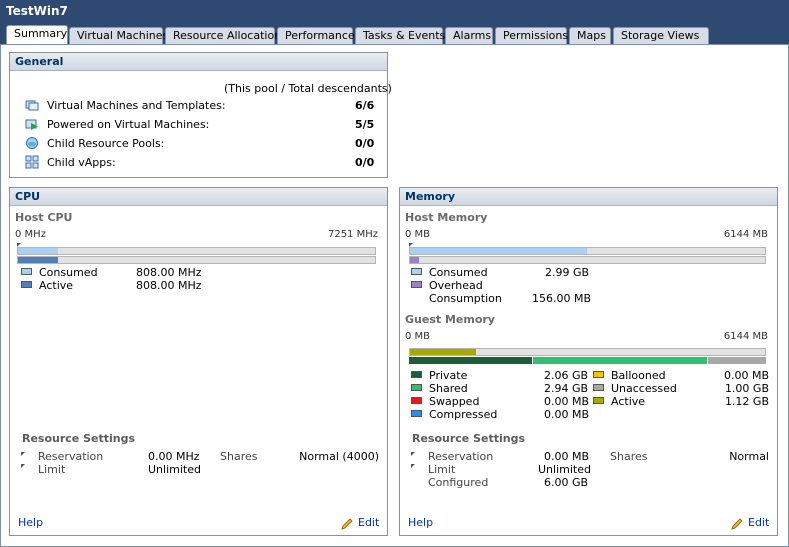 This screenshot has width=789, height=547. Describe the element at coordinates (442, 469) in the screenshot. I see `memory-limit-label: Limit` at that location.